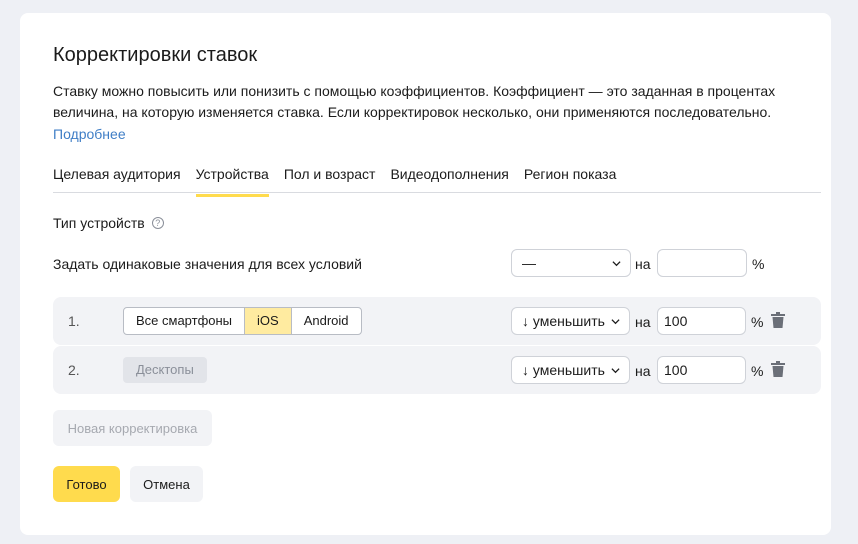 The image size is (858, 544). I want to click on tab-video-extensions: Видеодополнения, so click(449, 180).